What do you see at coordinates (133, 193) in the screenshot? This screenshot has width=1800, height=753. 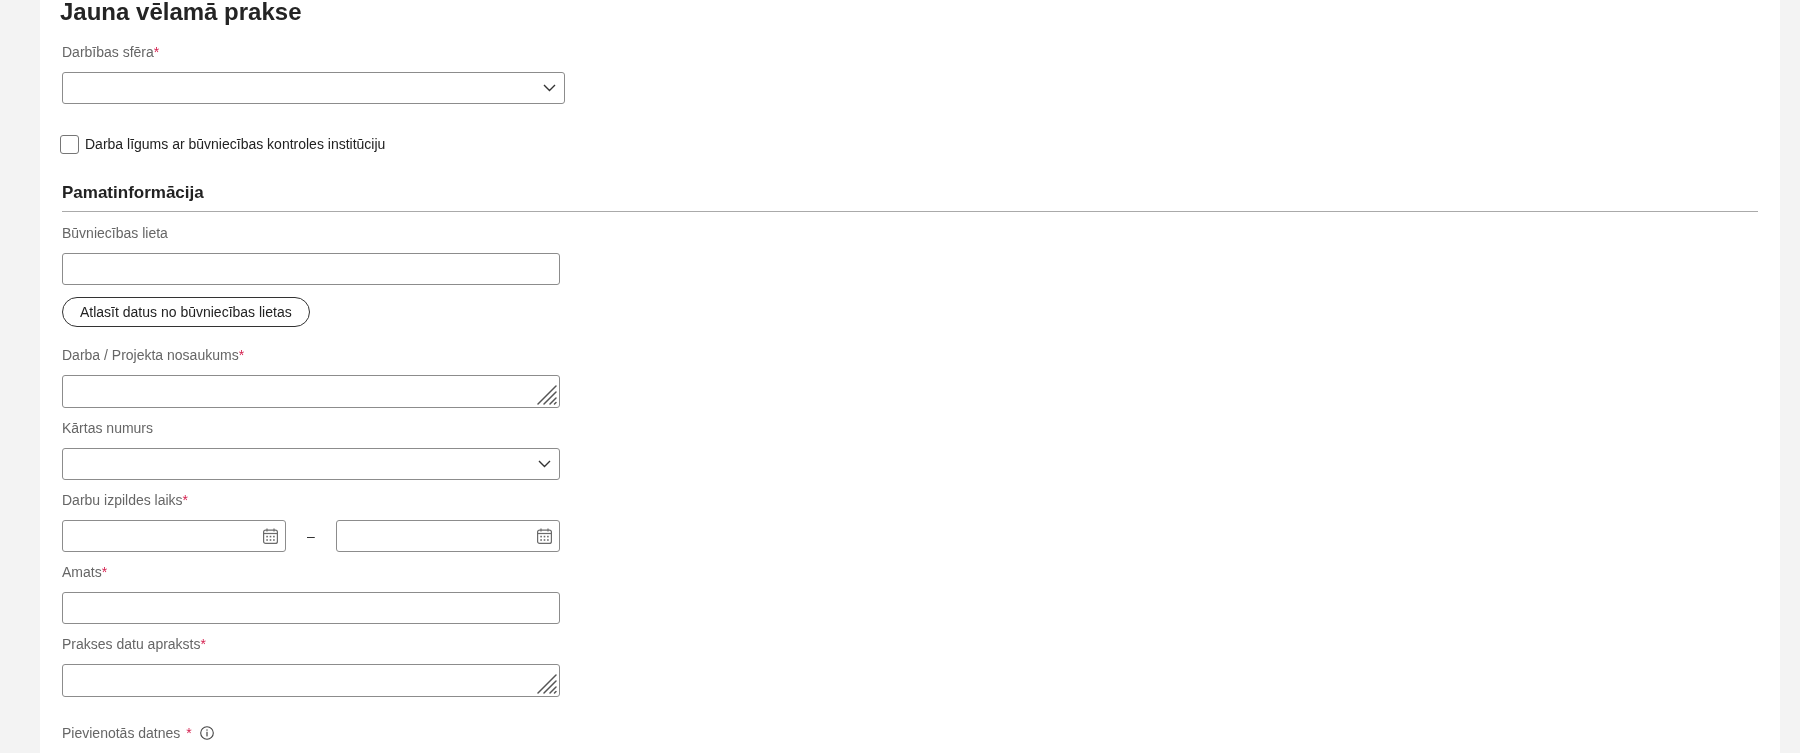 I see `section-heading: Pamatinformācija` at bounding box center [133, 193].